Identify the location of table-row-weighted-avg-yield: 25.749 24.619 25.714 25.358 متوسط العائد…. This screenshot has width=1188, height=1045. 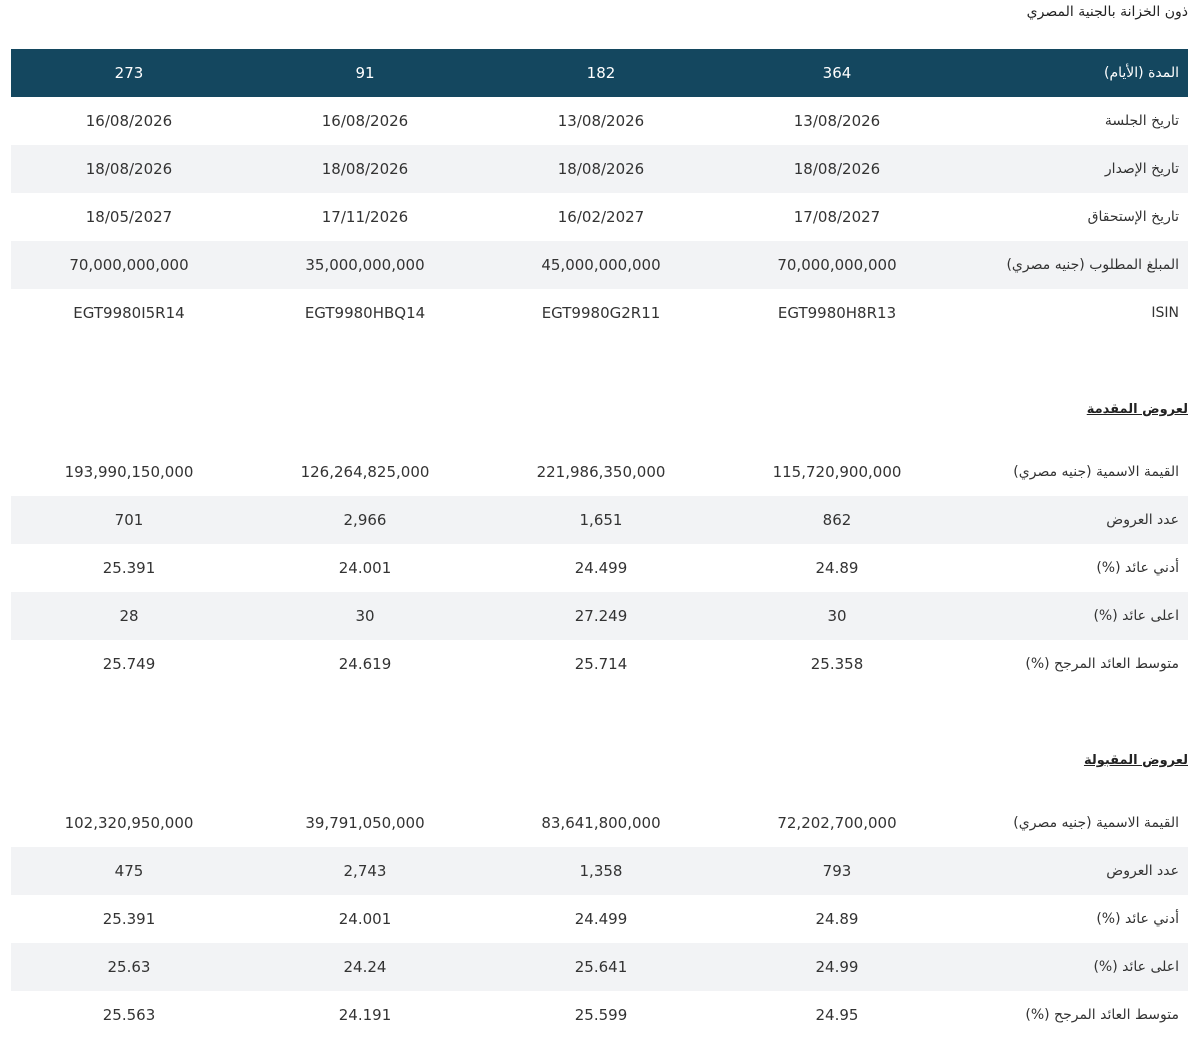
(599, 664).